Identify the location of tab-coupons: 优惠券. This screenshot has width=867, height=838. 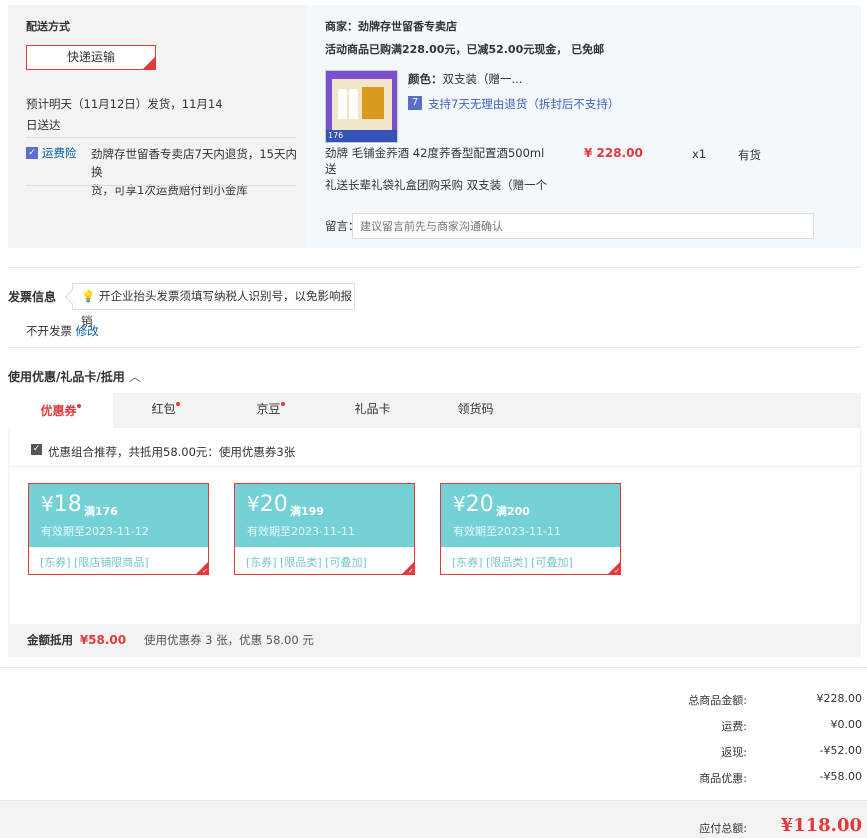
(60, 410).